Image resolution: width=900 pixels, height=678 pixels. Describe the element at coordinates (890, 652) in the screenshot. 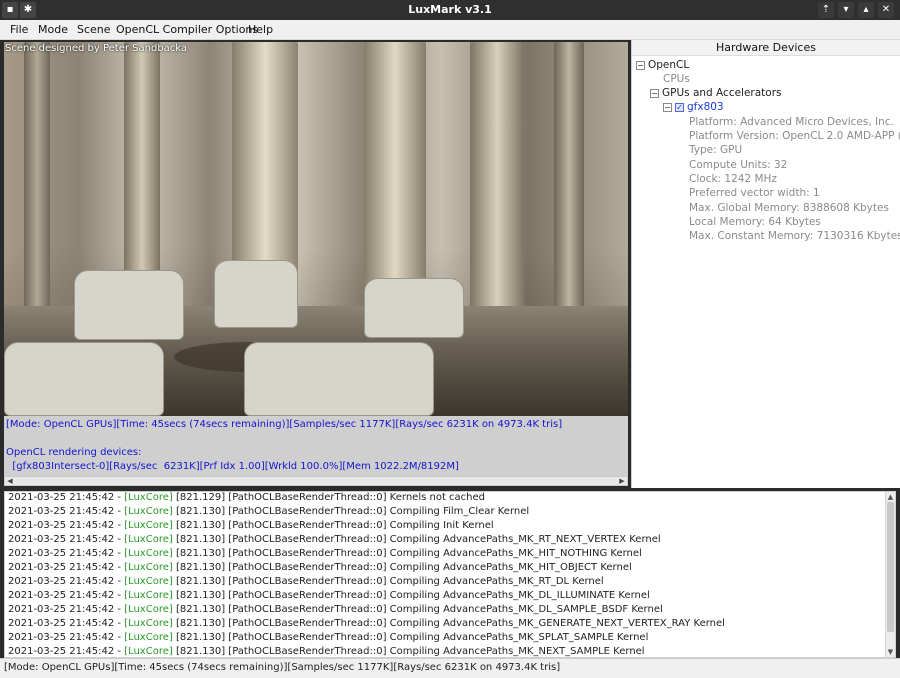

I see `scroll-down-icon: ▼` at that location.